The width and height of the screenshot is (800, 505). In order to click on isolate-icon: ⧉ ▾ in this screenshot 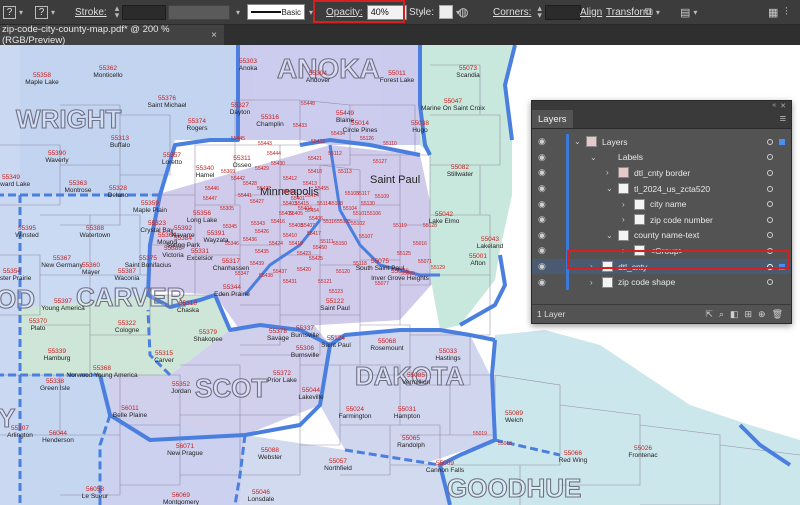, I will do `click(652, 12)`.